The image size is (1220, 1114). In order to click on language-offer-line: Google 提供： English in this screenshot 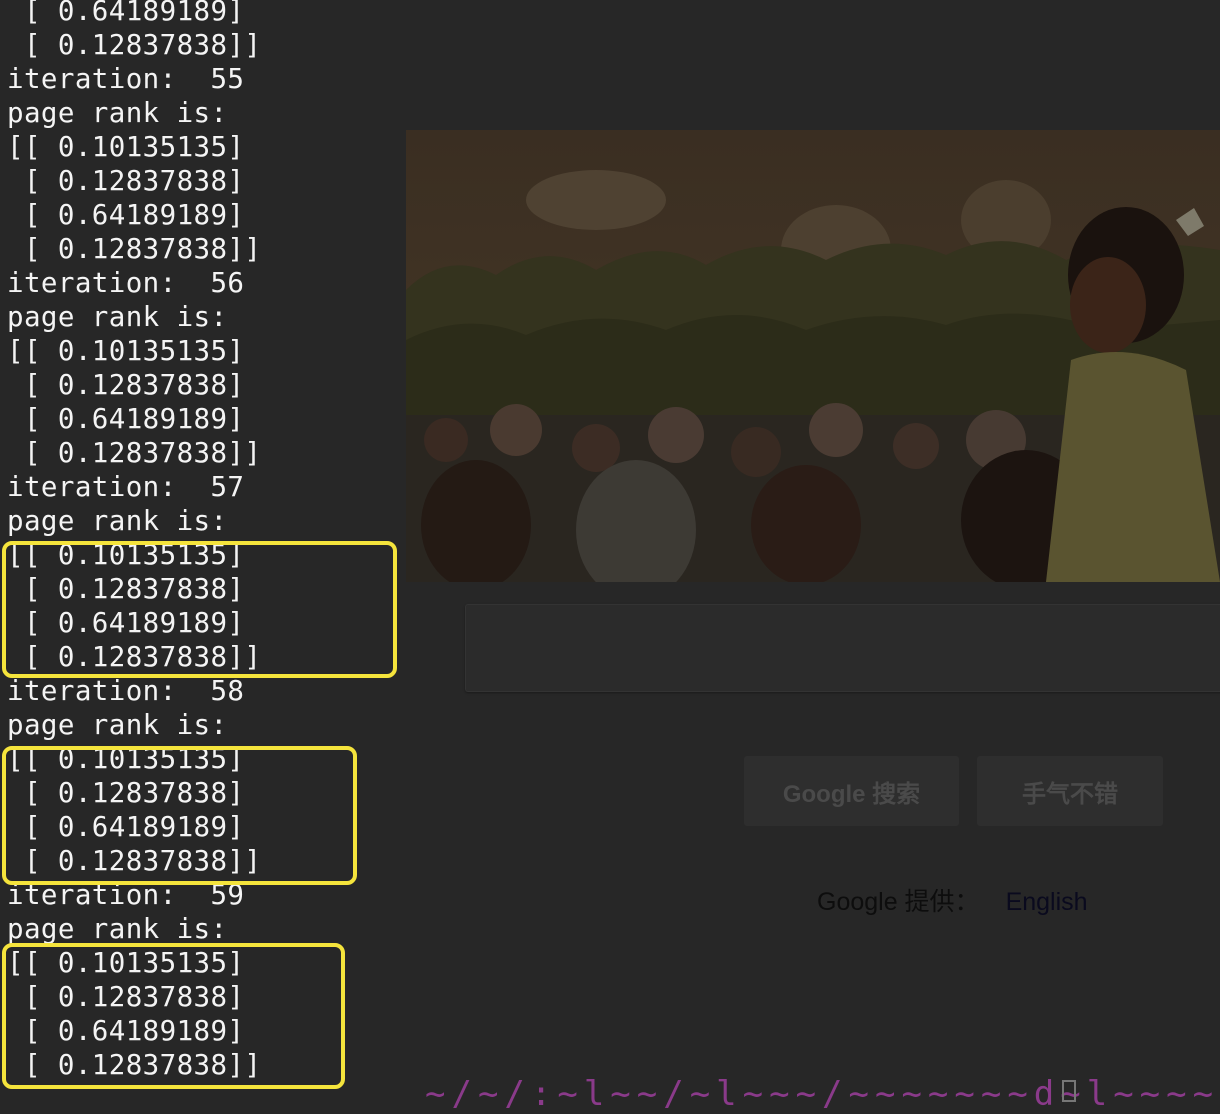, I will do `click(952, 900)`.